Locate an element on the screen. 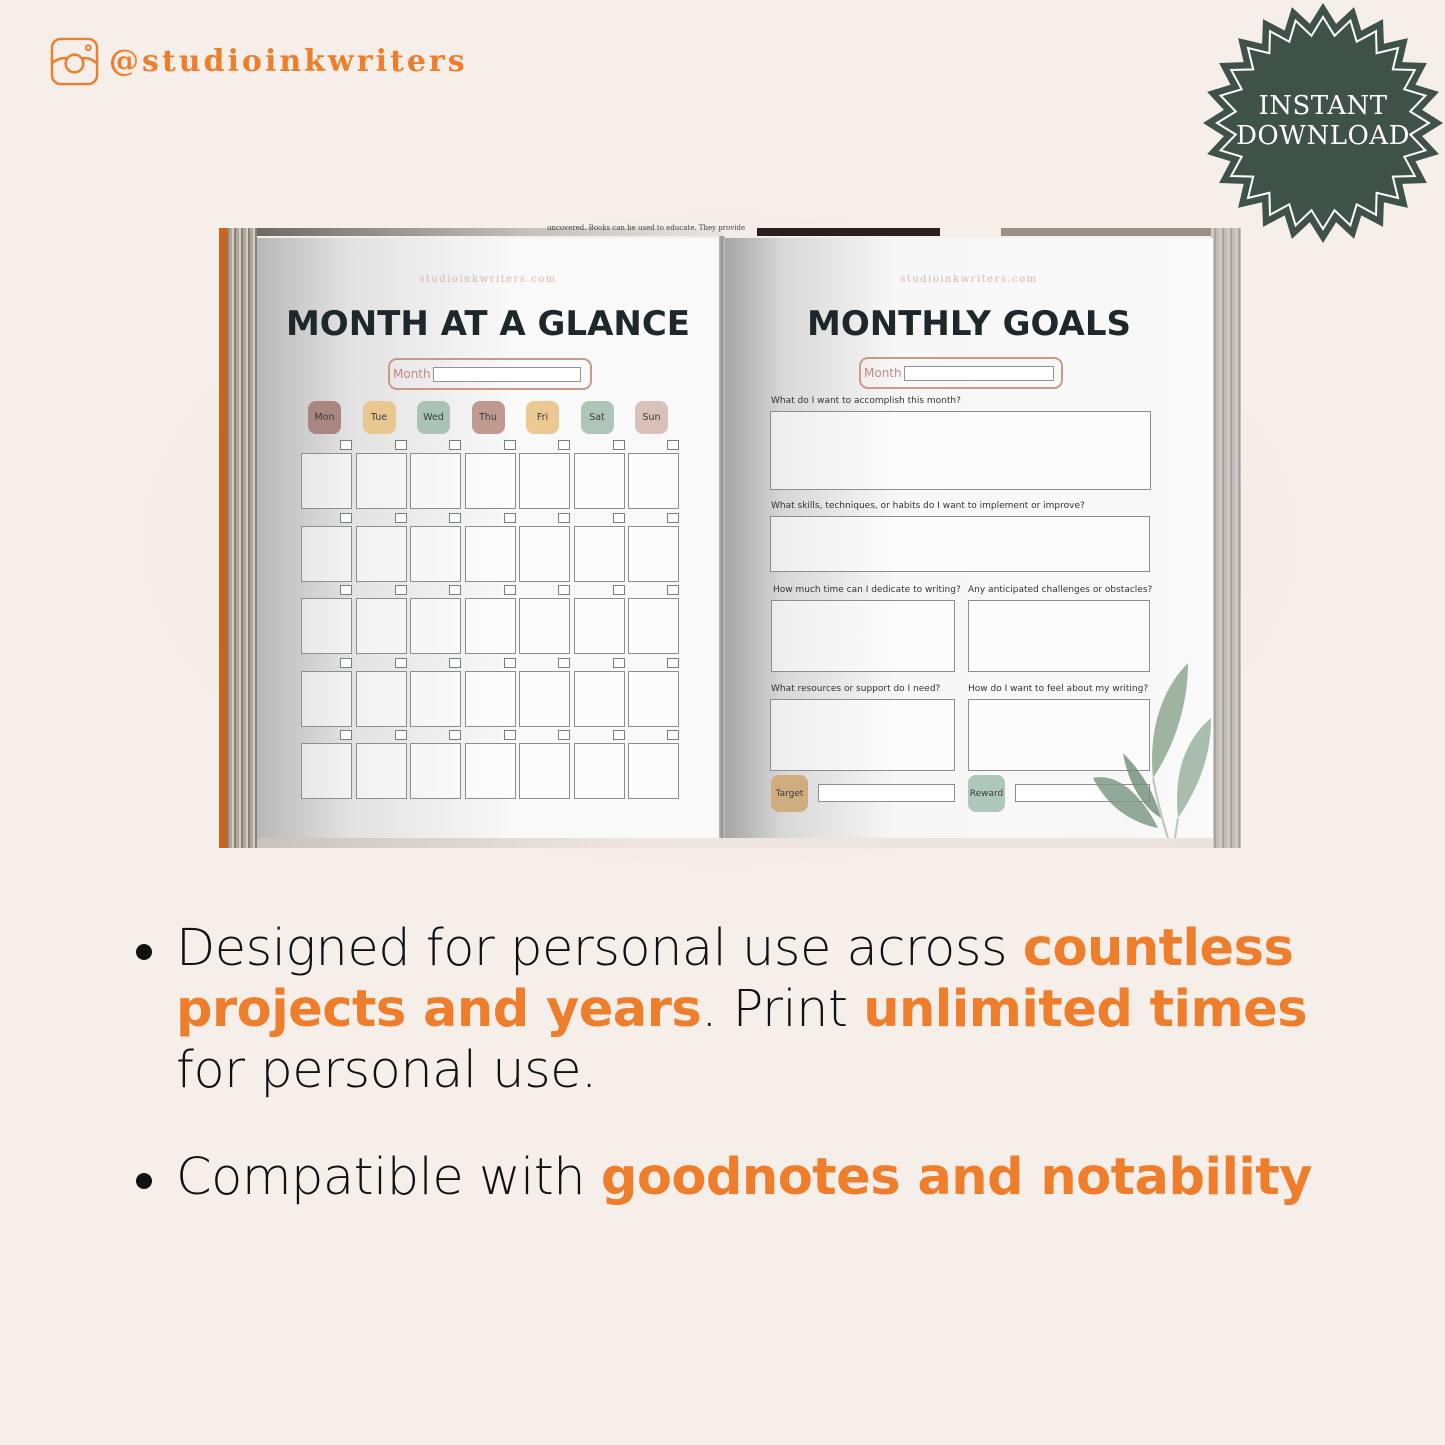 The width and height of the screenshot is (1445, 1445). answer-box-resources is located at coordinates (862, 735).